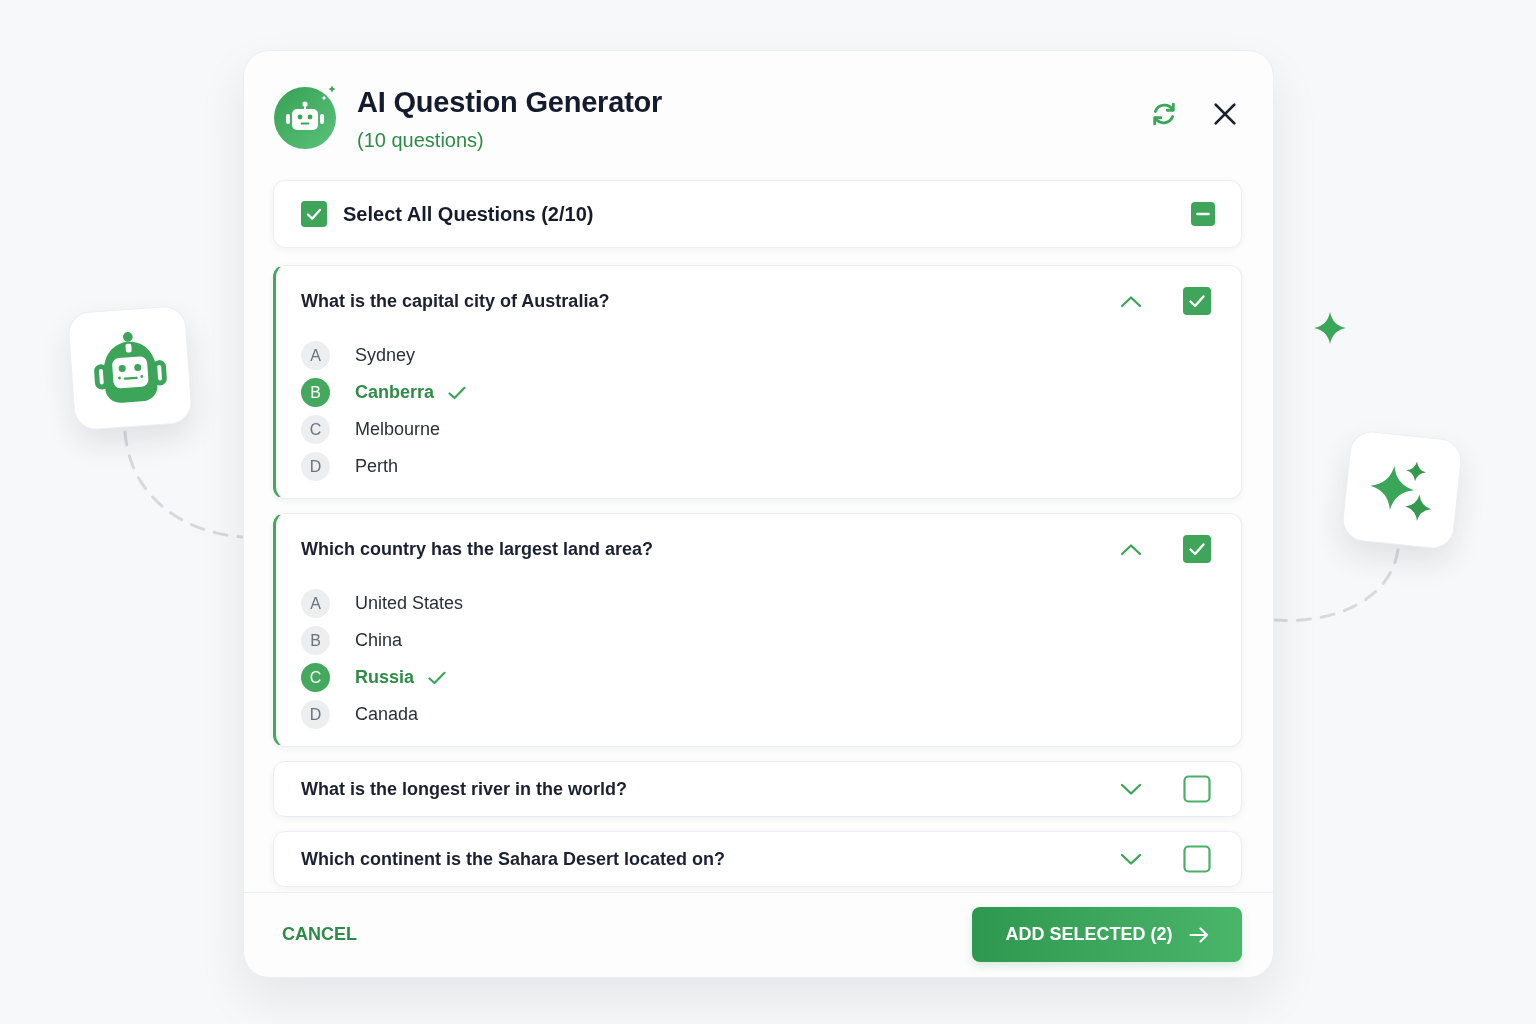 Image resolution: width=1536 pixels, height=1024 pixels. I want to click on option-text: Canada, so click(387, 714).